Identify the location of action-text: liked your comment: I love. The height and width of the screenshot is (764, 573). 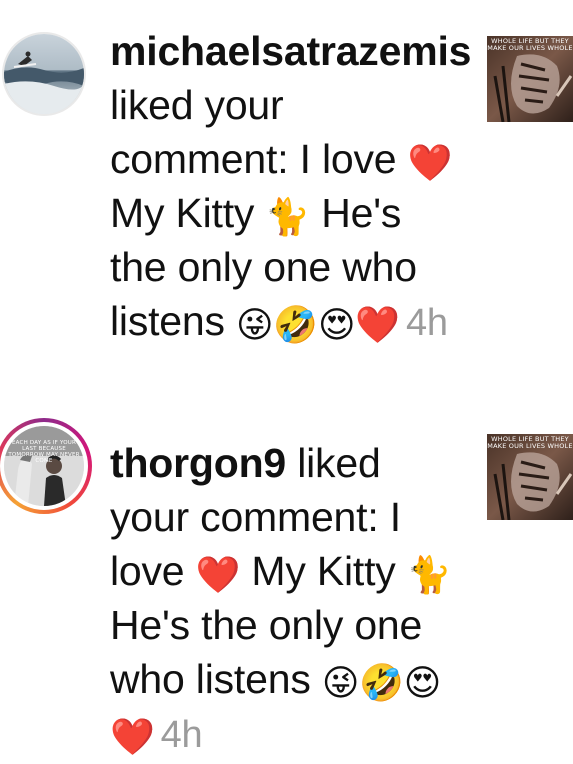
(259, 132).